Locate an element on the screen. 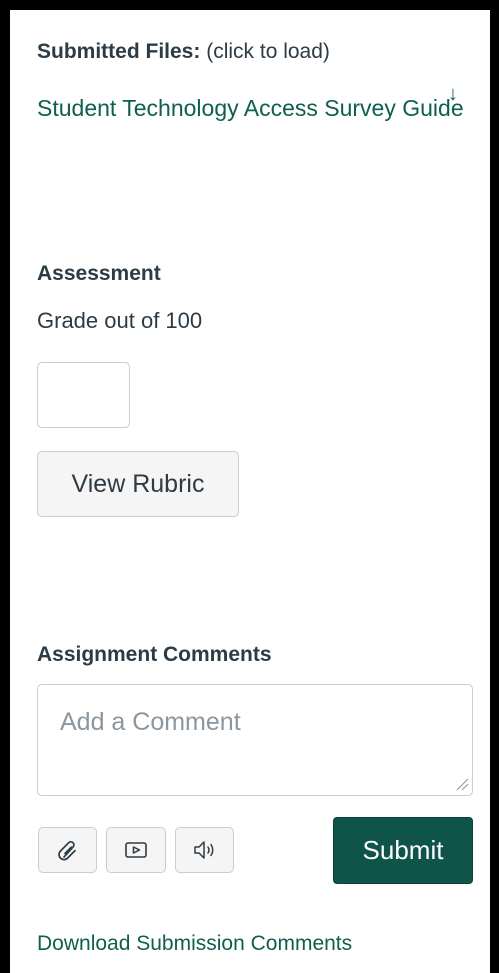  paperclip-icon is located at coordinates (66, 850).